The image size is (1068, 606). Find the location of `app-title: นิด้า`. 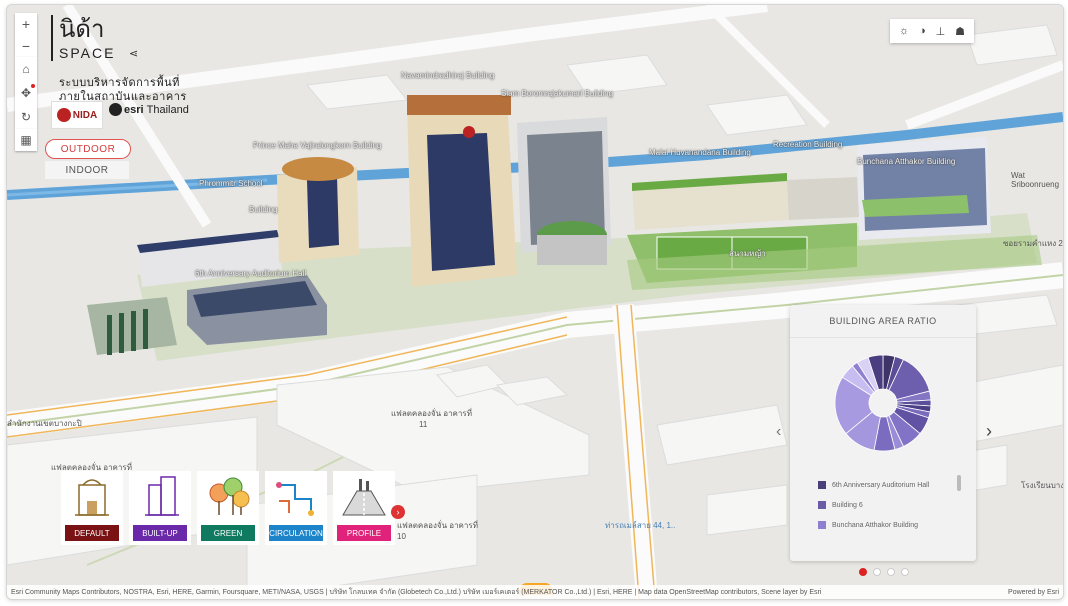

app-title: นิด้า is located at coordinates (82, 29).